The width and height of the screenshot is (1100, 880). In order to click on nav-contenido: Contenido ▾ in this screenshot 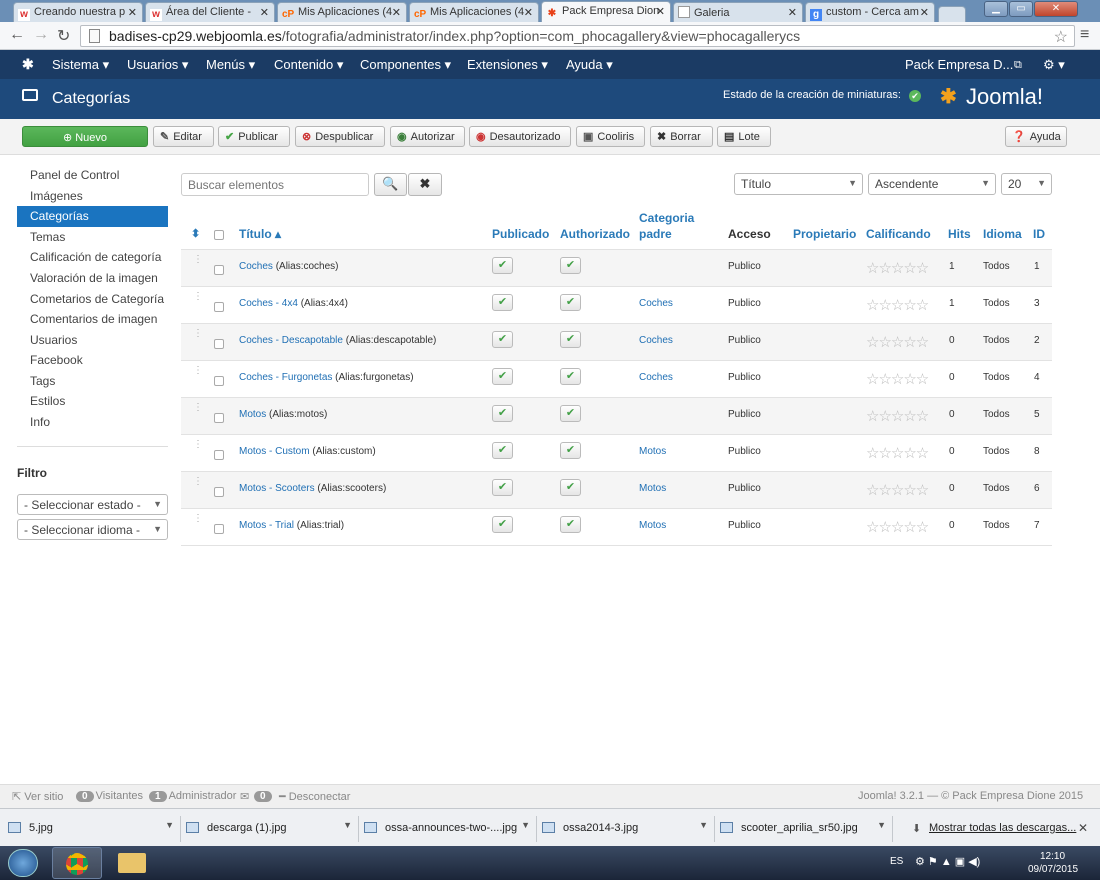, I will do `click(308, 65)`.